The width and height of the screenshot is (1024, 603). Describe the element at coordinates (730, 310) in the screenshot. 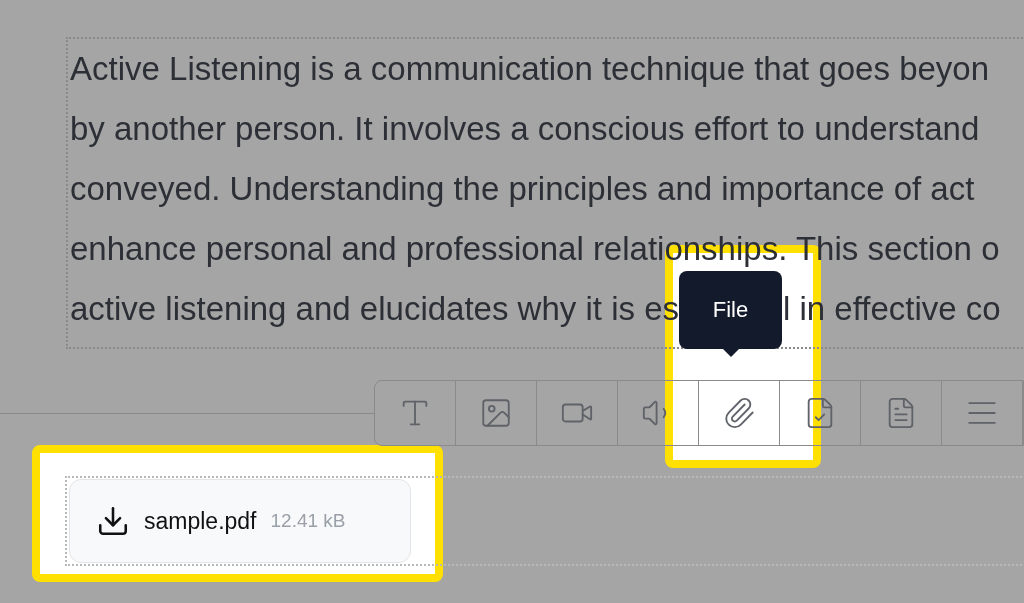

I see `tooltip: File` at that location.